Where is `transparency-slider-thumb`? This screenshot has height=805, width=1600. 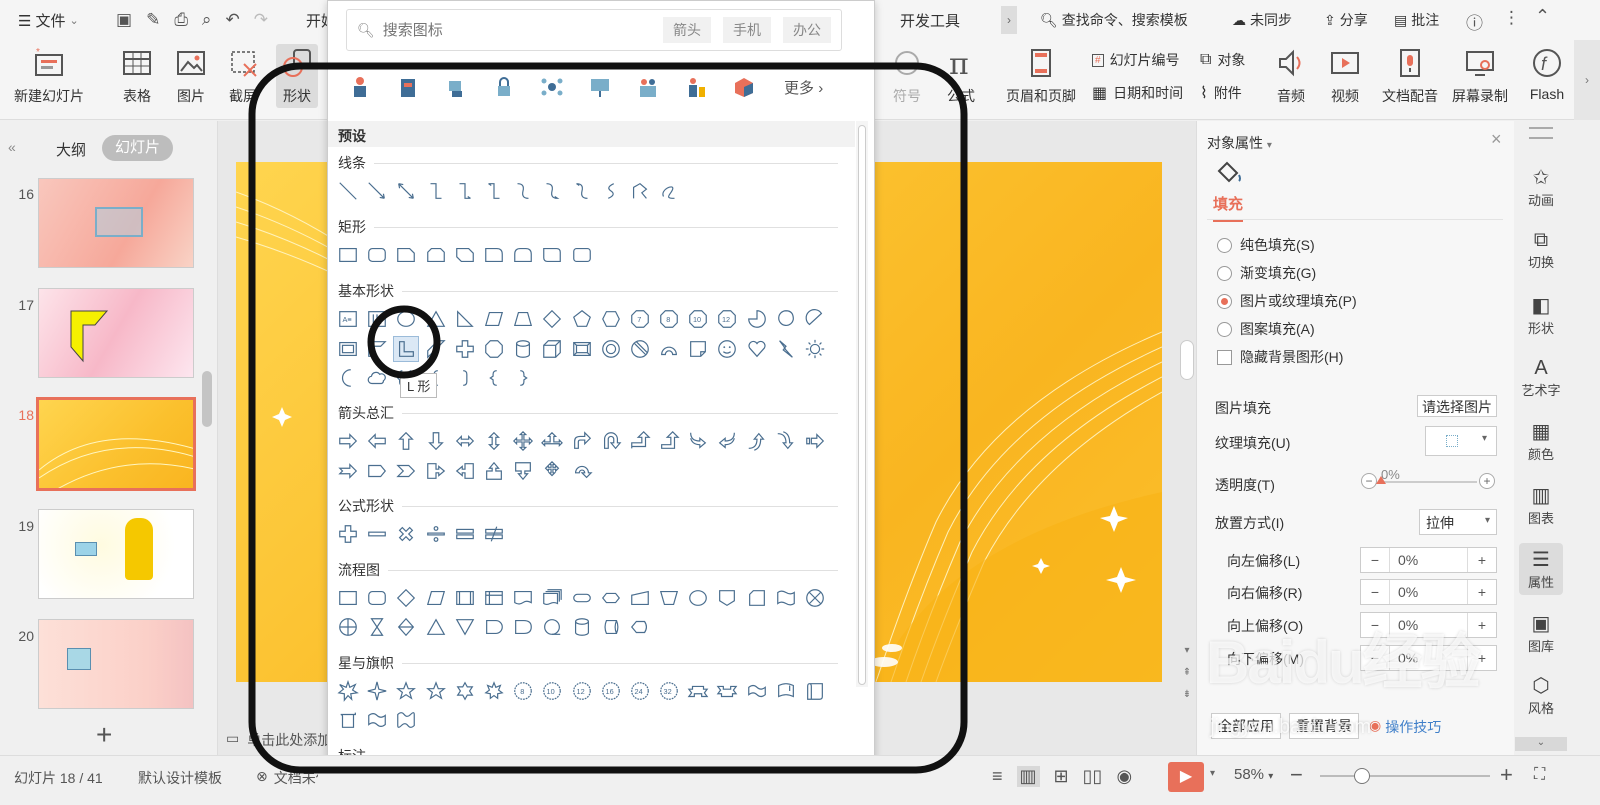
transparency-slider-thumb is located at coordinates (1381, 480).